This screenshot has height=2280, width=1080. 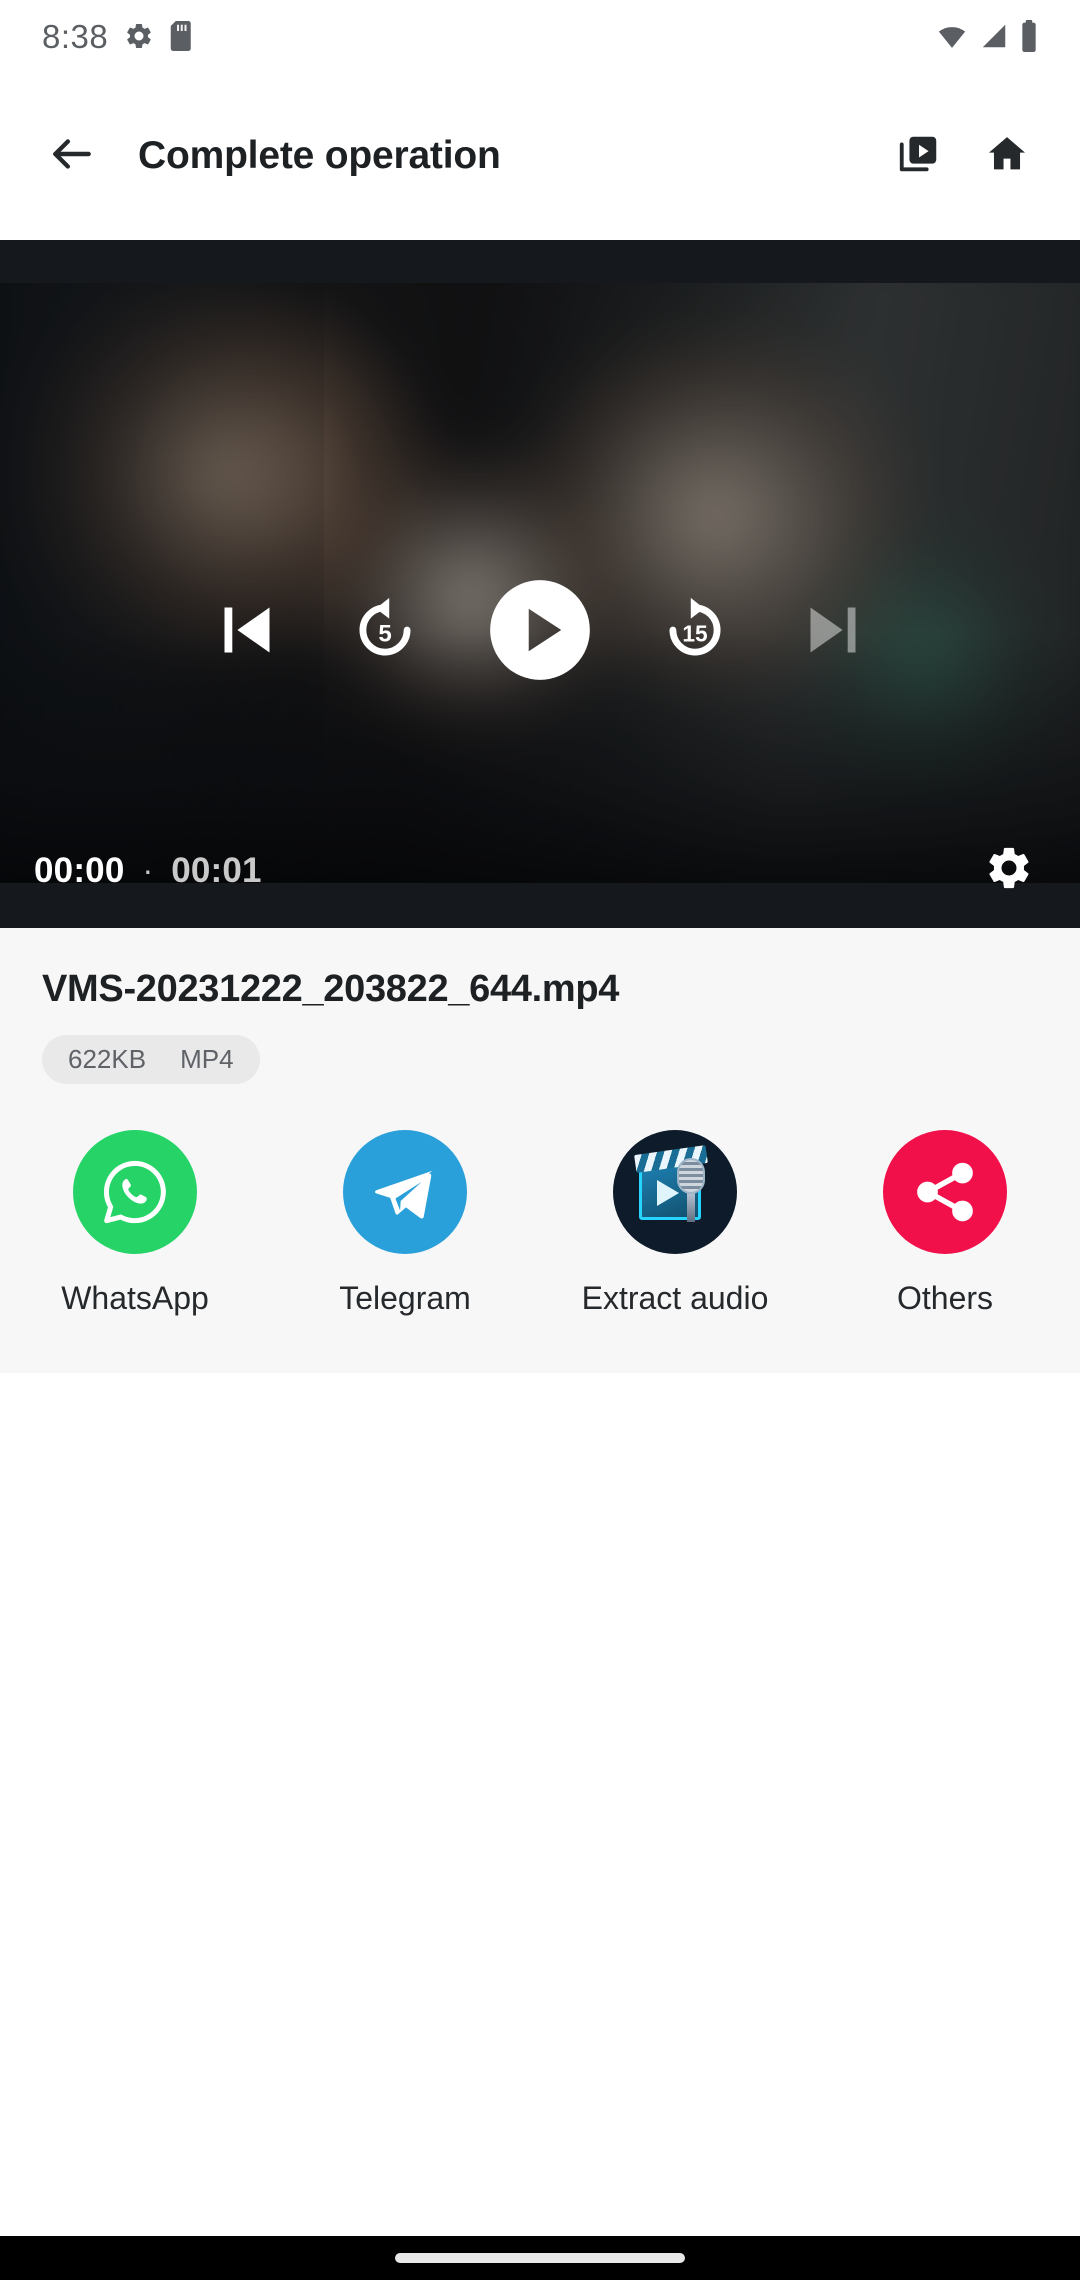 I want to click on file-meta-badge: 622KB MP4, so click(x=151, y=1059).